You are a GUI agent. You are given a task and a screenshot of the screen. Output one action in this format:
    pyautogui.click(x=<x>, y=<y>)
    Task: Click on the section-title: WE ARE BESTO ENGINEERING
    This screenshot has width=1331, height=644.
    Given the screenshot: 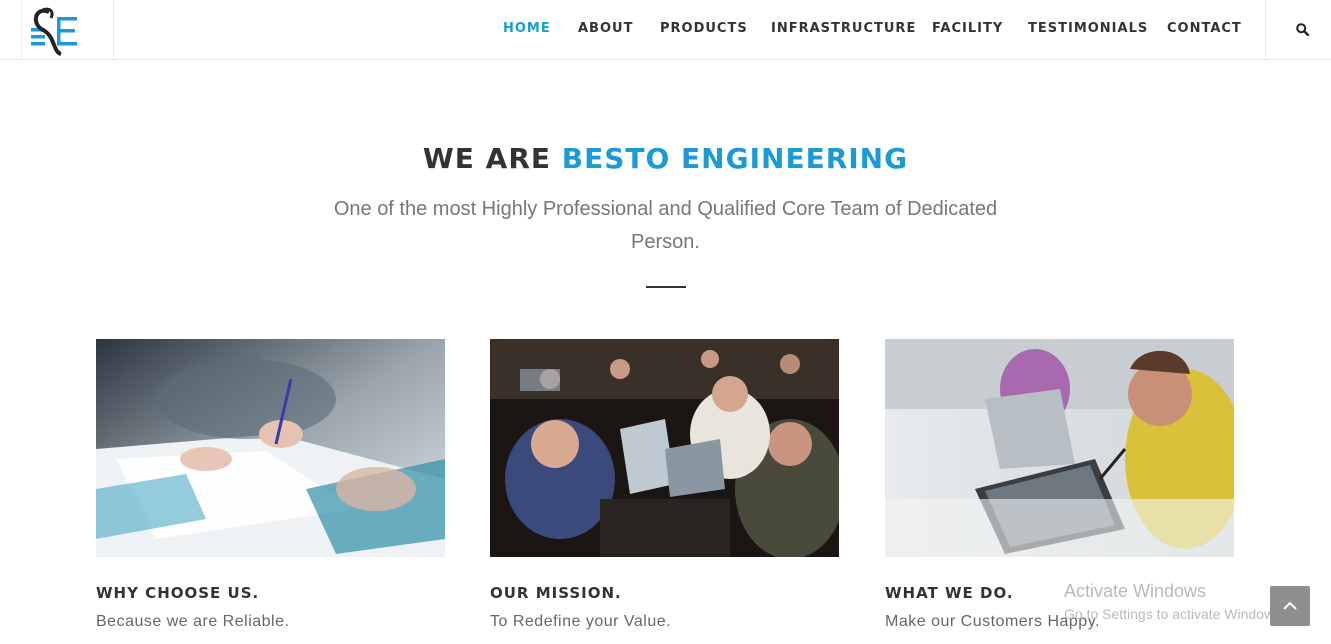 What is the action you would take?
    pyautogui.click(x=665, y=159)
    